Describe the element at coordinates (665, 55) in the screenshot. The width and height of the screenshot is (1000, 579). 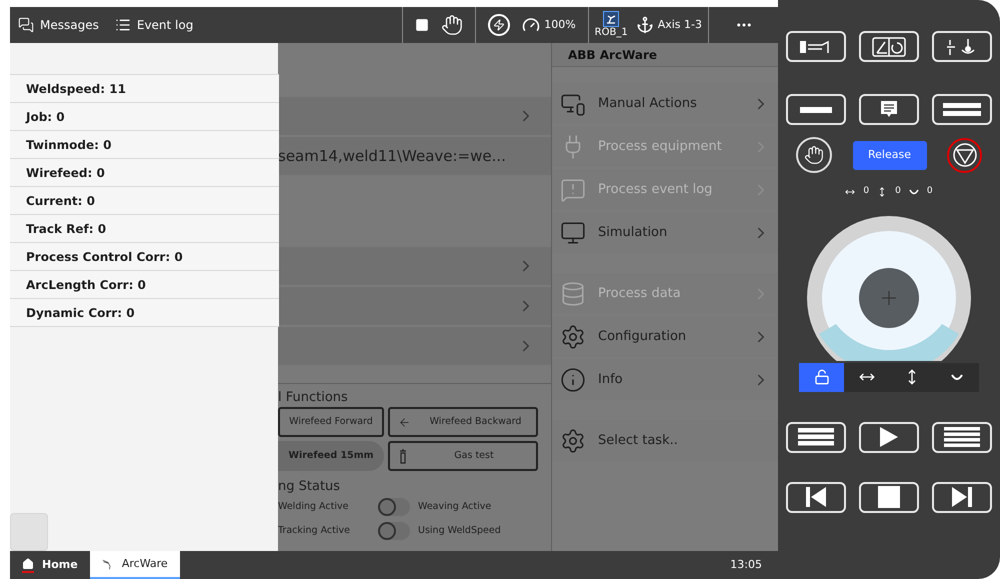
I see `menu-header: ABB ArcWare` at that location.